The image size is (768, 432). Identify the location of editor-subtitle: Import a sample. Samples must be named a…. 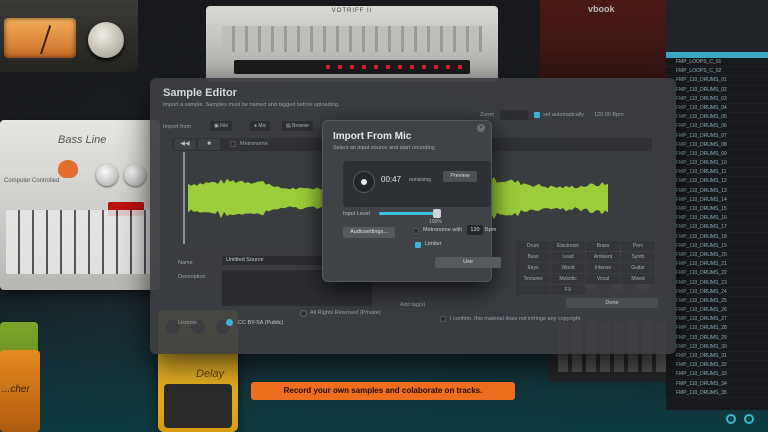
(251, 105).